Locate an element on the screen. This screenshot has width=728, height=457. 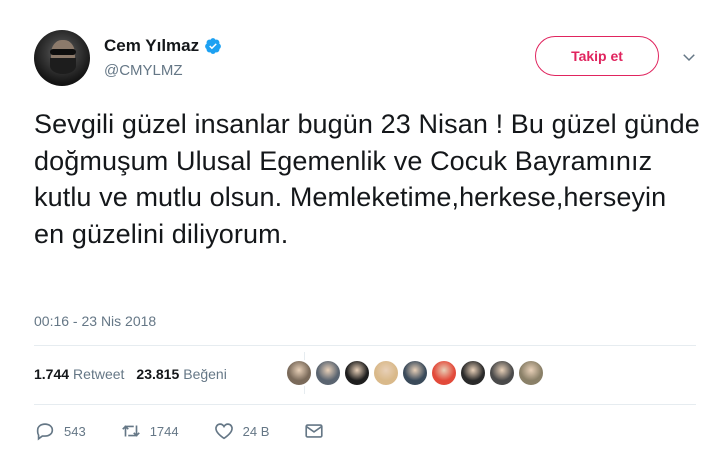
retweets-count: 1.744 is located at coordinates (51, 374).